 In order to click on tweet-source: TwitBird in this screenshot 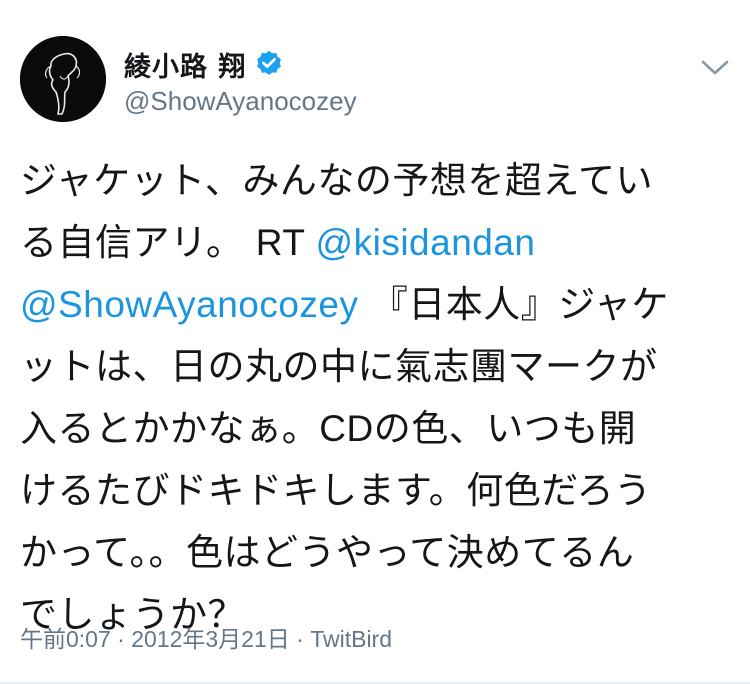, I will do `click(351, 639)`.